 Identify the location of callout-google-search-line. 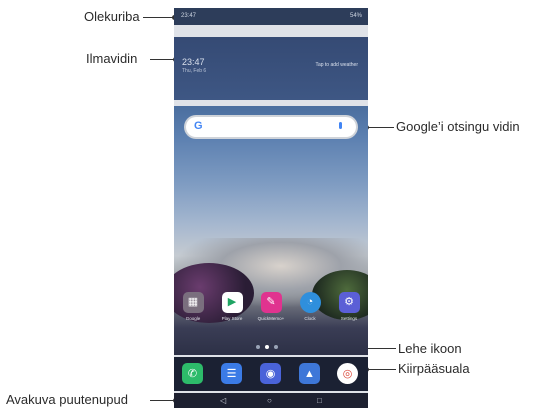
(380, 127).